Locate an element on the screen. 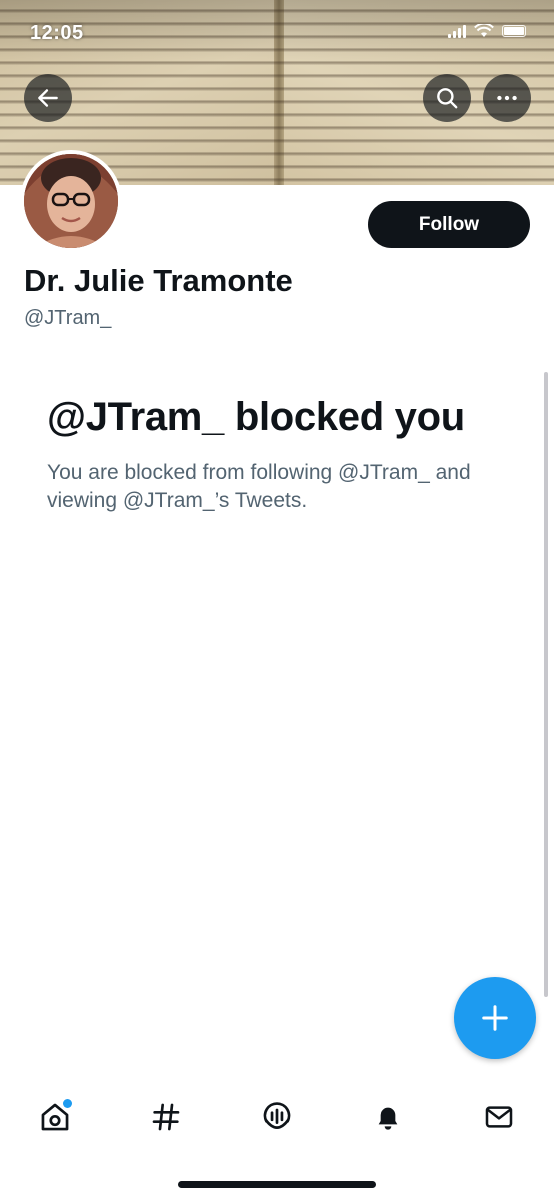  back-button is located at coordinates (48, 98).